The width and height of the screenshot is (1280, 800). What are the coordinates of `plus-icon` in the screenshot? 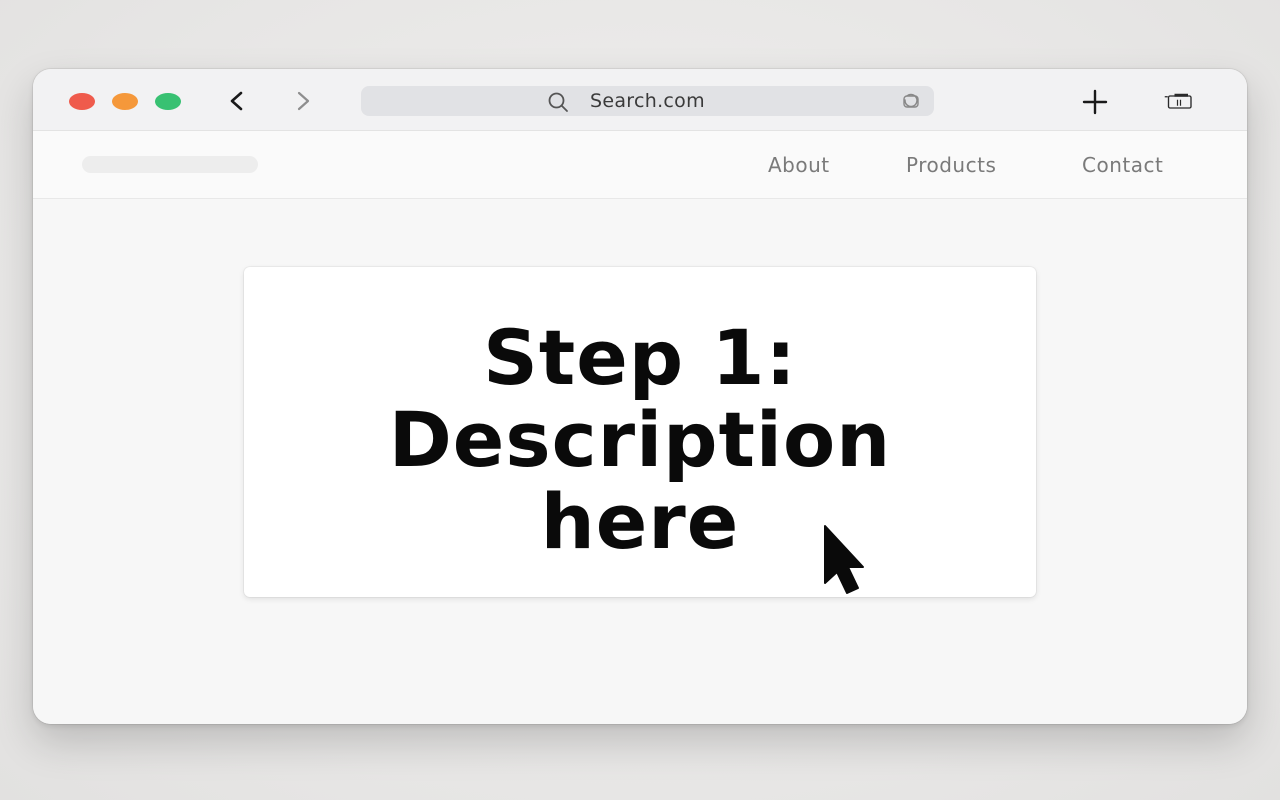 It's located at (1095, 102).